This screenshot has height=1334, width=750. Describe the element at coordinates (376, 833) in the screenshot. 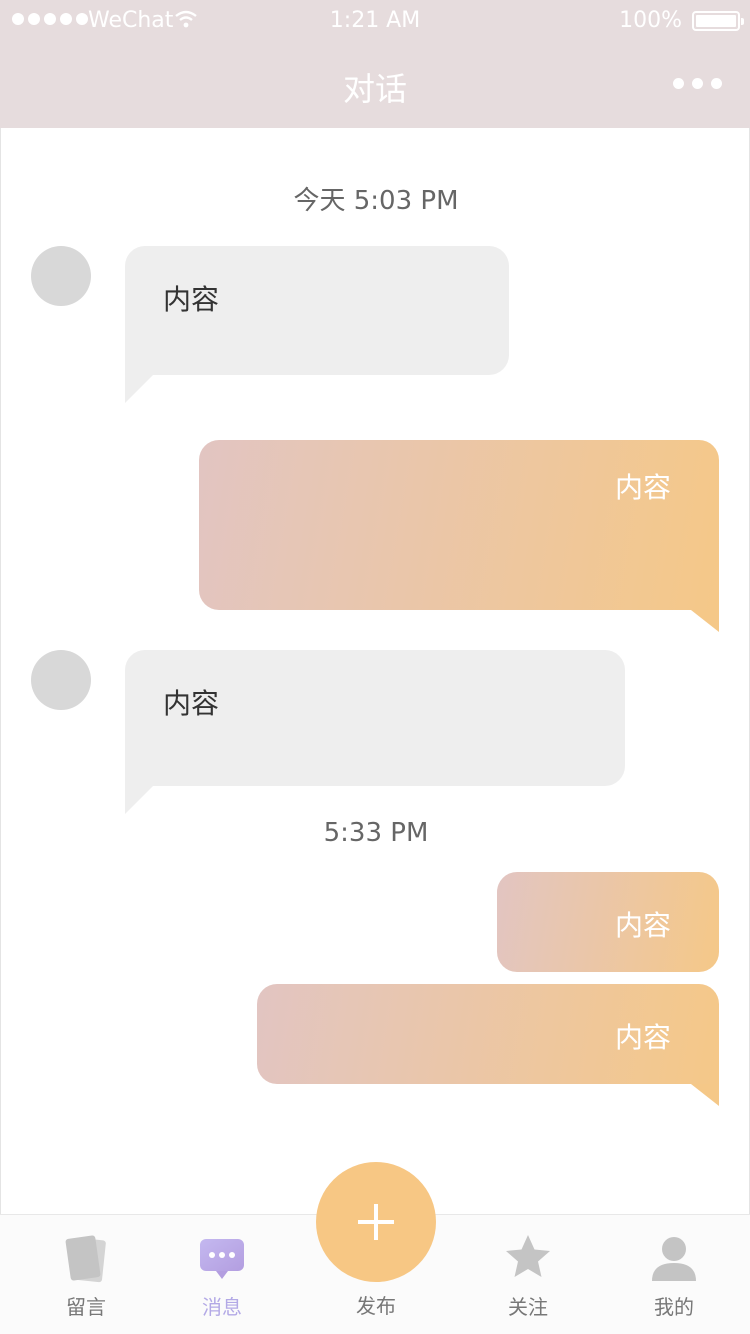

I see `message-timestamp: 5:33 PM` at that location.